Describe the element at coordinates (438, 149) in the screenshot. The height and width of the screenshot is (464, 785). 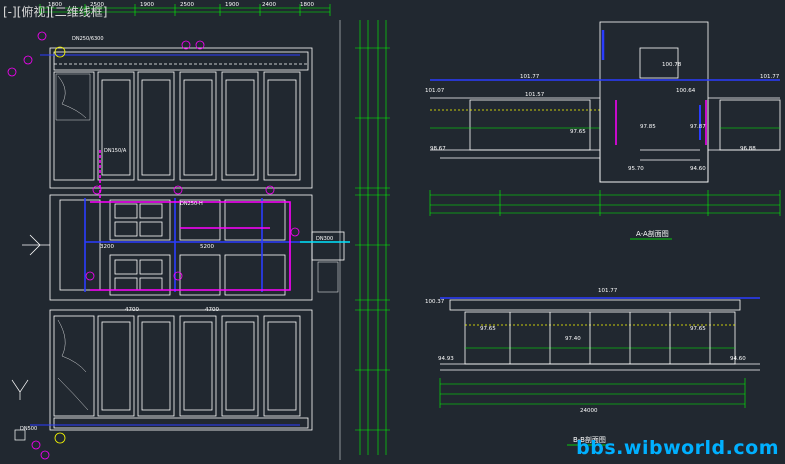
I see `svg-text: 98.67` at that location.